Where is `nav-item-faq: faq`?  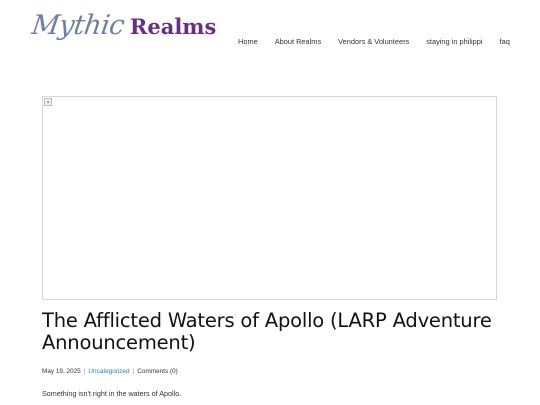 nav-item-faq: faq is located at coordinates (505, 41).